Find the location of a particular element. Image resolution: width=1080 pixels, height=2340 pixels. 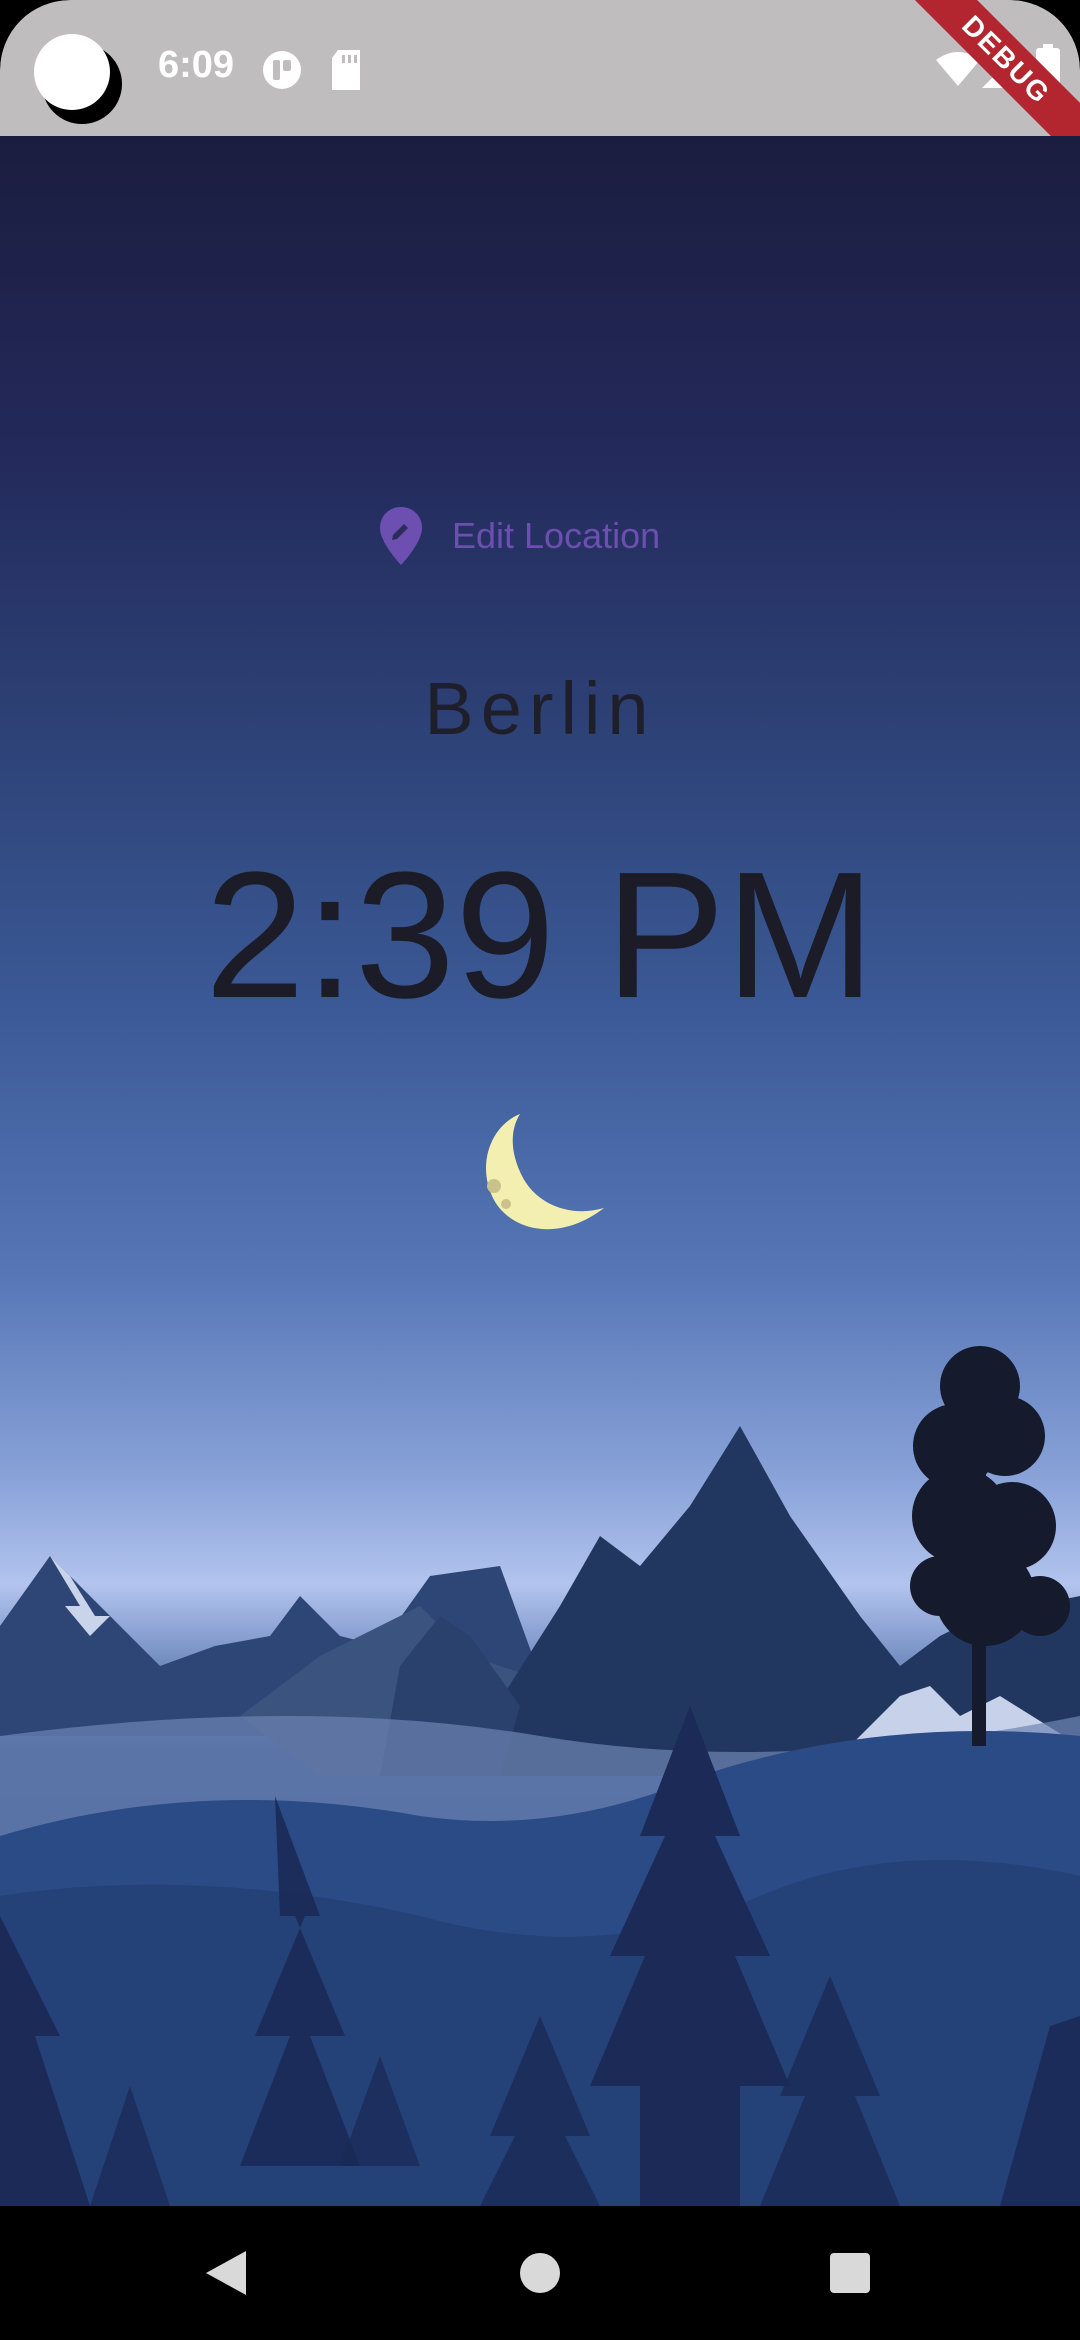

sd-card-icon is located at coordinates (346, 70).